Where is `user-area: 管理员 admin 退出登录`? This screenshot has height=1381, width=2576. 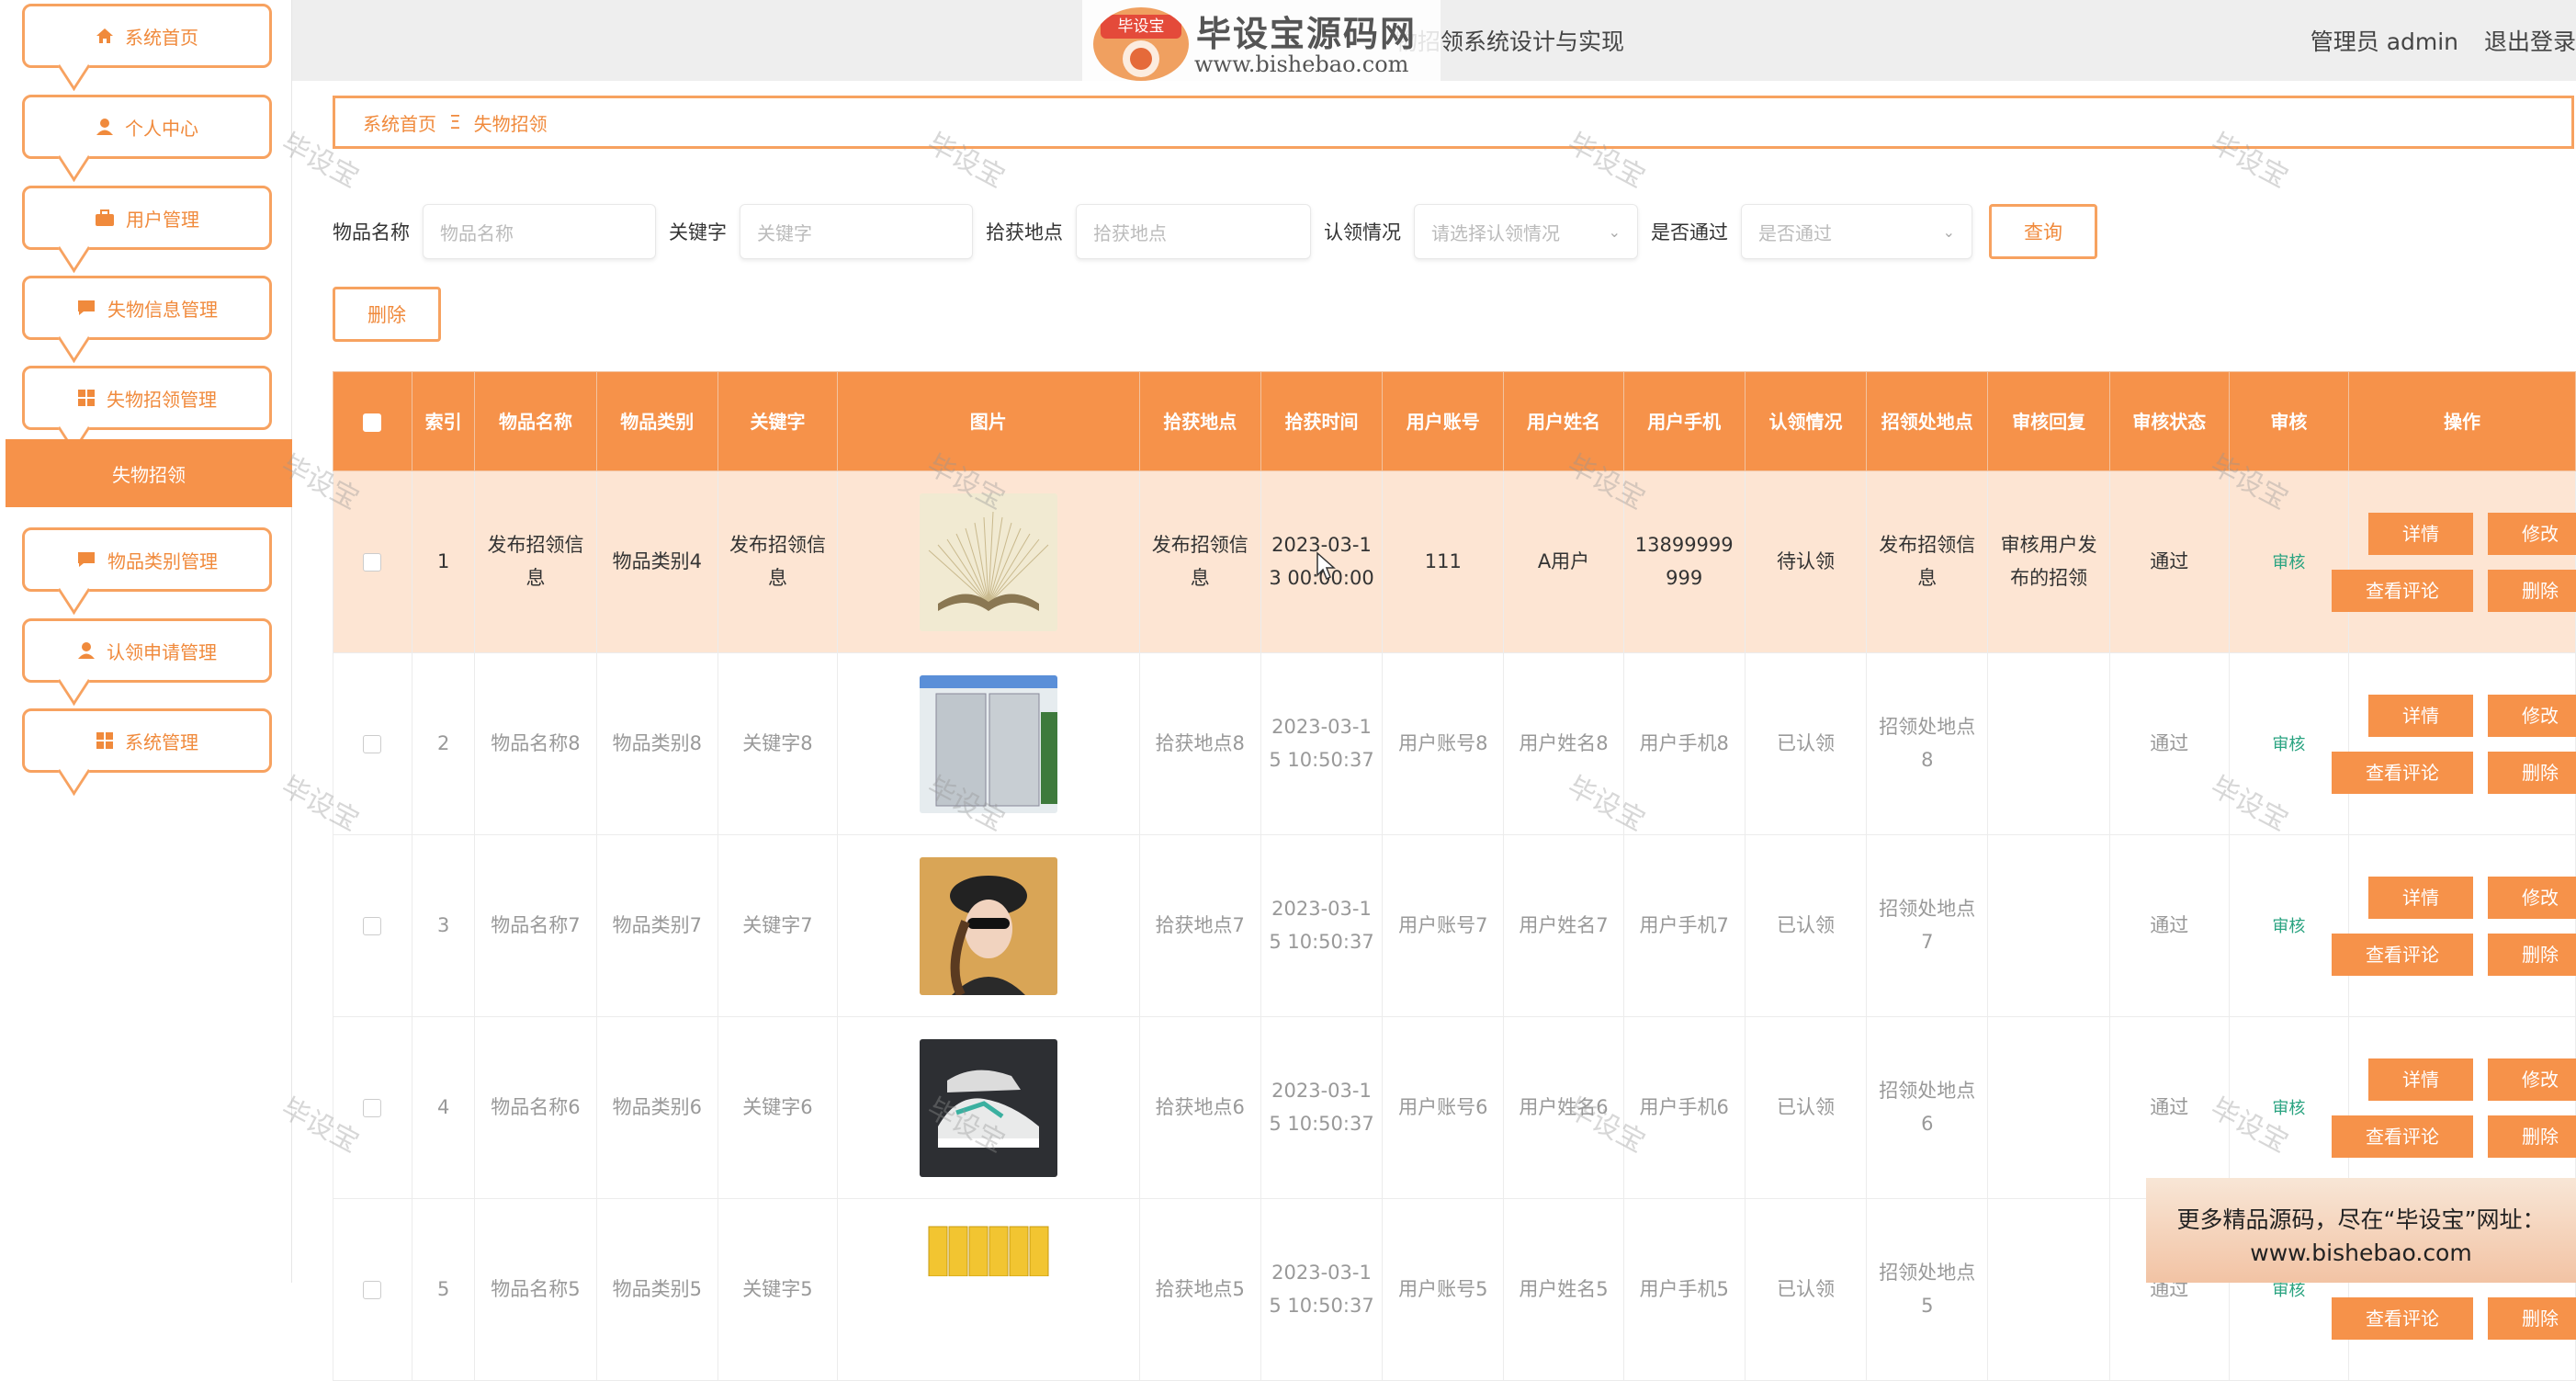 user-area: 管理员 admin 退出登录 is located at coordinates (2434, 40).